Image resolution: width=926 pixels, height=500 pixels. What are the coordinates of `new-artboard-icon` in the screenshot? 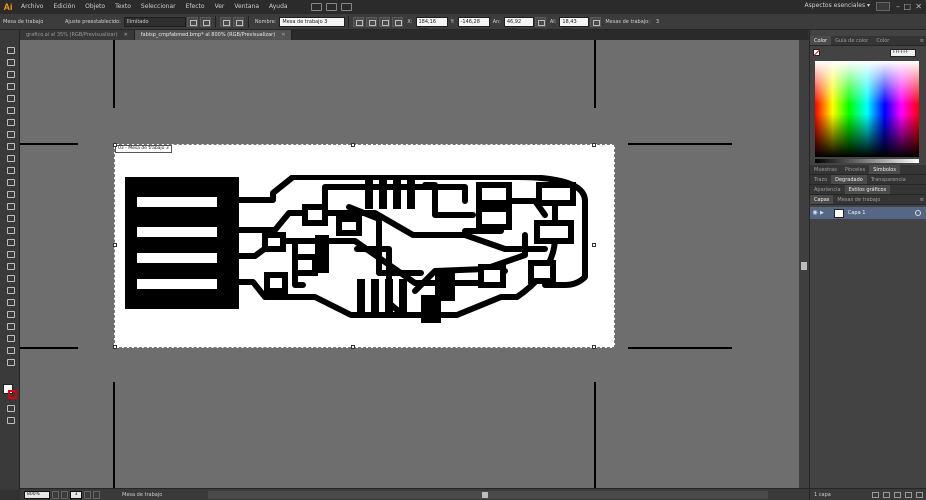 It's located at (225, 21).